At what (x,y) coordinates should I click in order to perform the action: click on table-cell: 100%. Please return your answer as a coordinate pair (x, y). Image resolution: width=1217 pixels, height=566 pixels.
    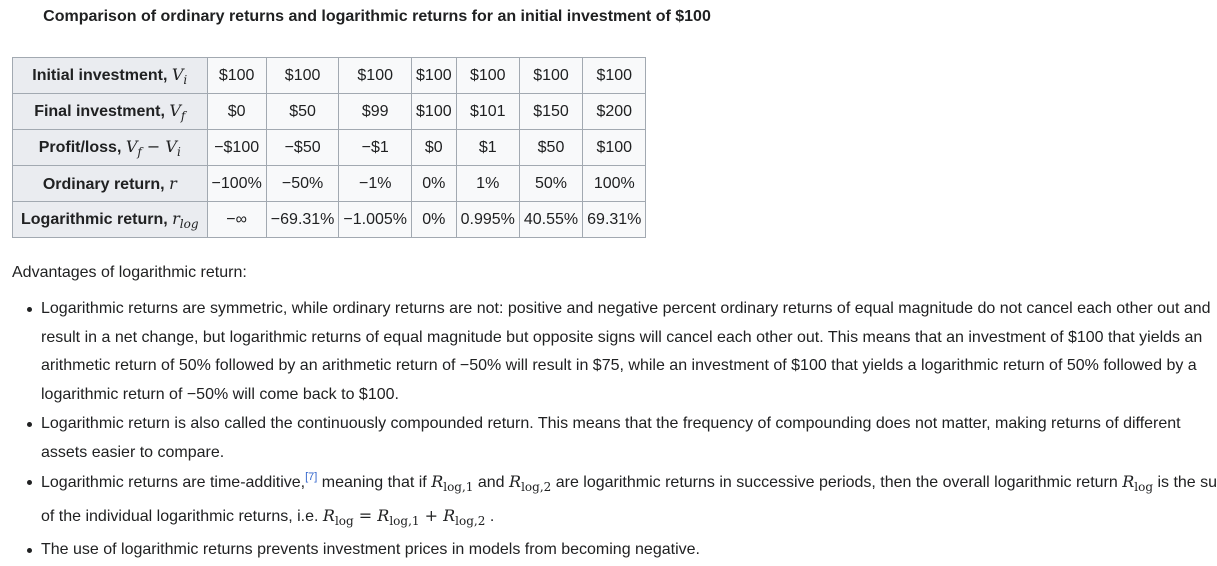
    Looking at the image, I should click on (614, 183).